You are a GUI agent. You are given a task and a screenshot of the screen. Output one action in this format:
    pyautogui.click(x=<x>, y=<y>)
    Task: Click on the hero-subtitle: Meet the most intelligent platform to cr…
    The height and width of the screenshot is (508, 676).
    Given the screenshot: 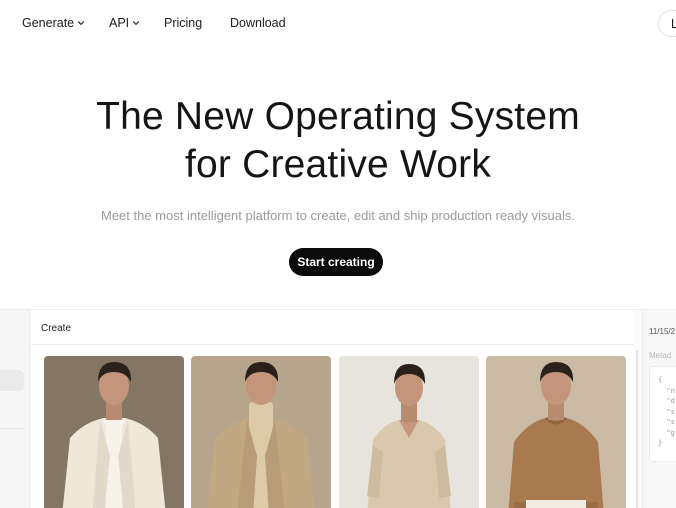 What is the action you would take?
    pyautogui.click(x=338, y=215)
    